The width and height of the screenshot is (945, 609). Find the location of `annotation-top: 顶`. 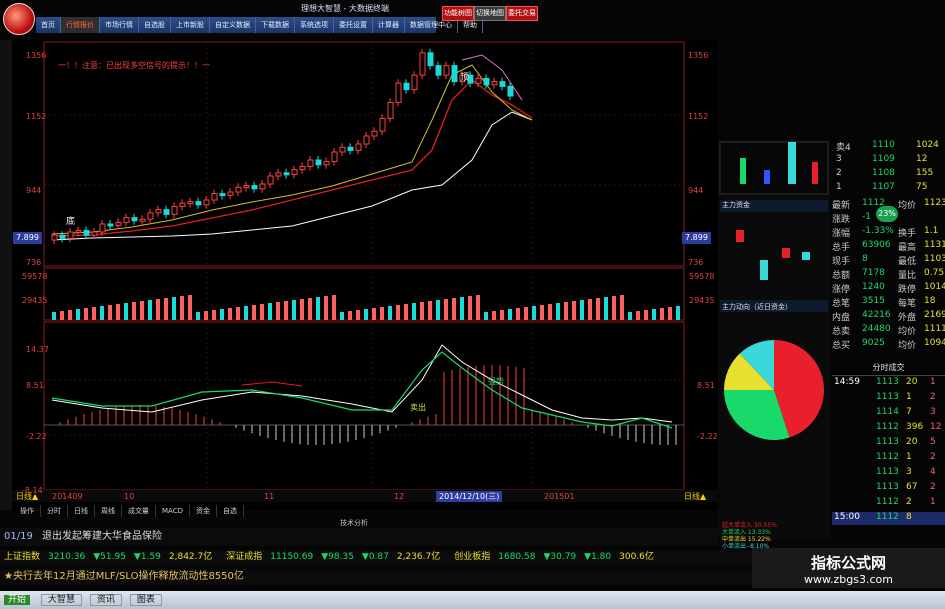

annotation-top: 顶 is located at coordinates (465, 78).